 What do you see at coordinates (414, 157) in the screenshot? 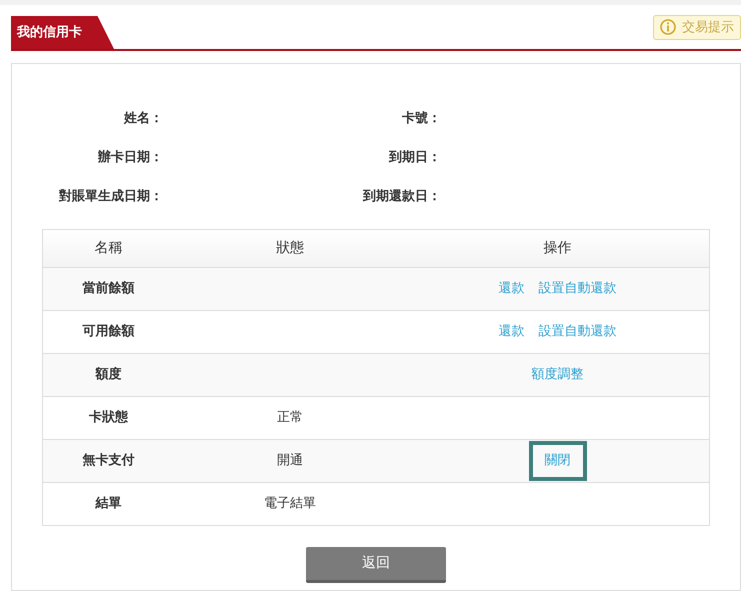
I see `field-label: 到期日：` at bounding box center [414, 157].